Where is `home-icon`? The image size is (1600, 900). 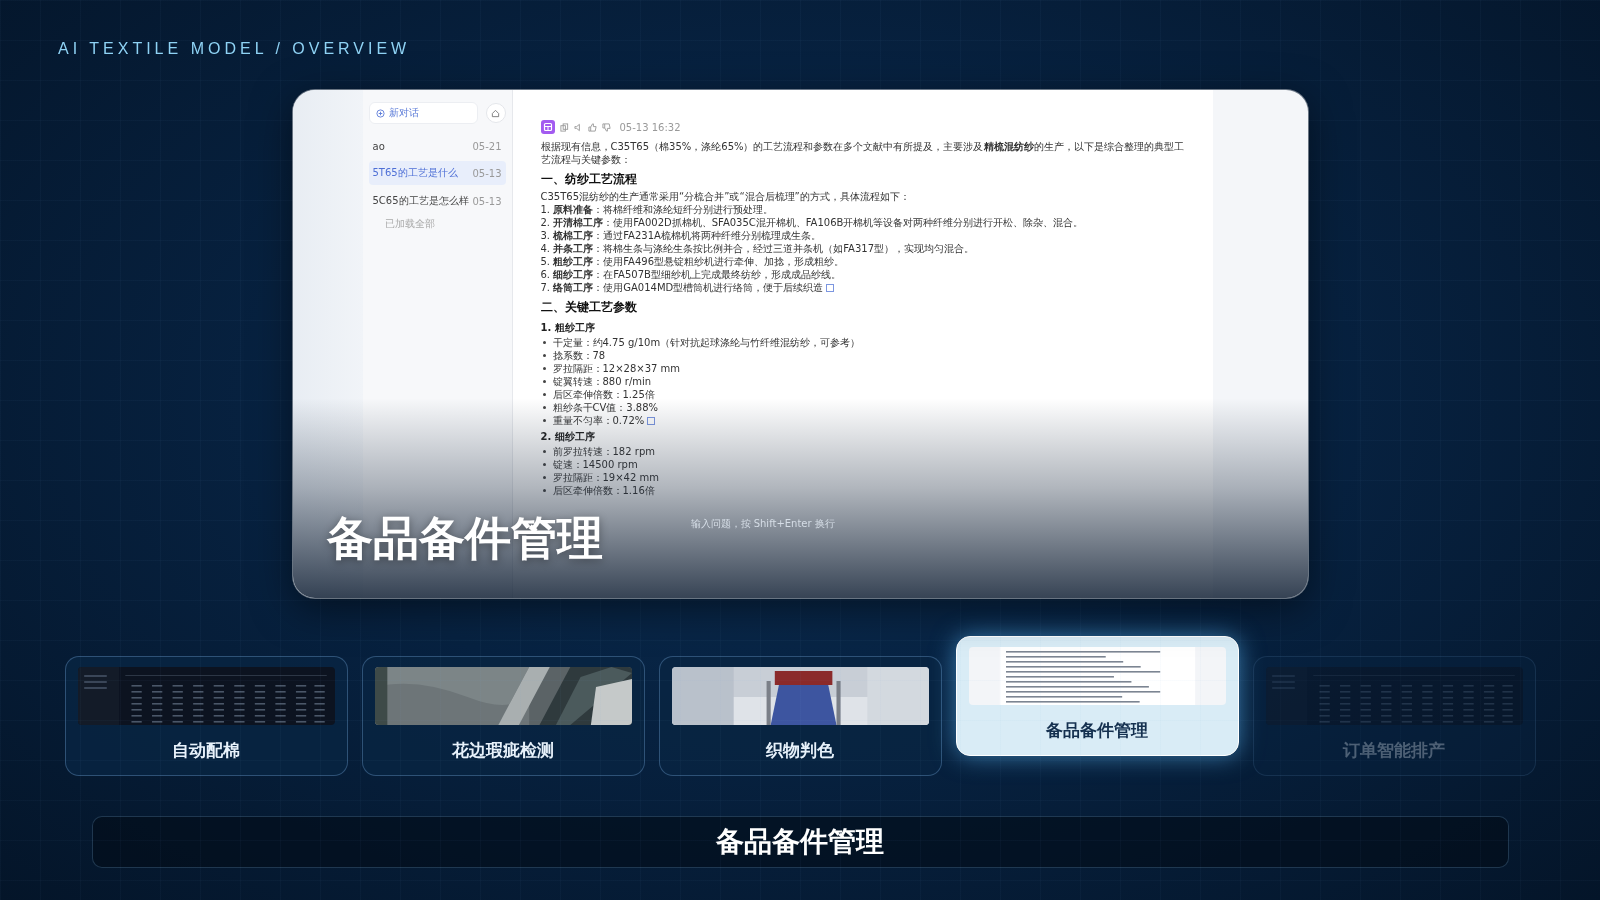 home-icon is located at coordinates (495, 113).